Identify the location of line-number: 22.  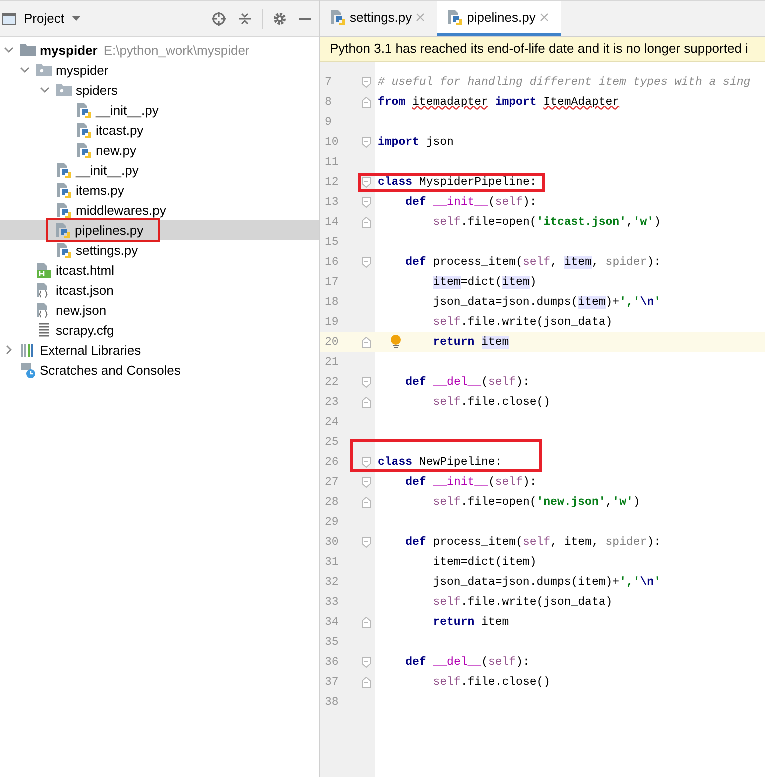
(332, 382).